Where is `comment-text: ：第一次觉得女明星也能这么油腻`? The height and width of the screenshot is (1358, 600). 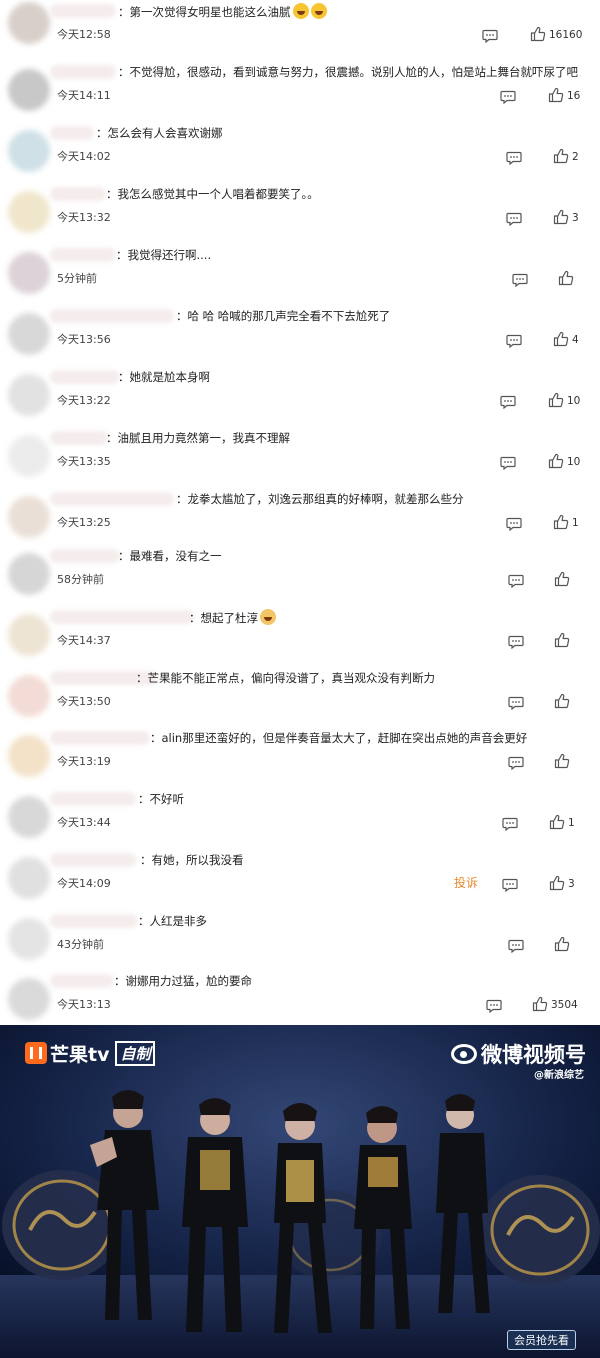 comment-text: ：第一次觉得女明星也能这么油腻 is located at coordinates (222, 11).